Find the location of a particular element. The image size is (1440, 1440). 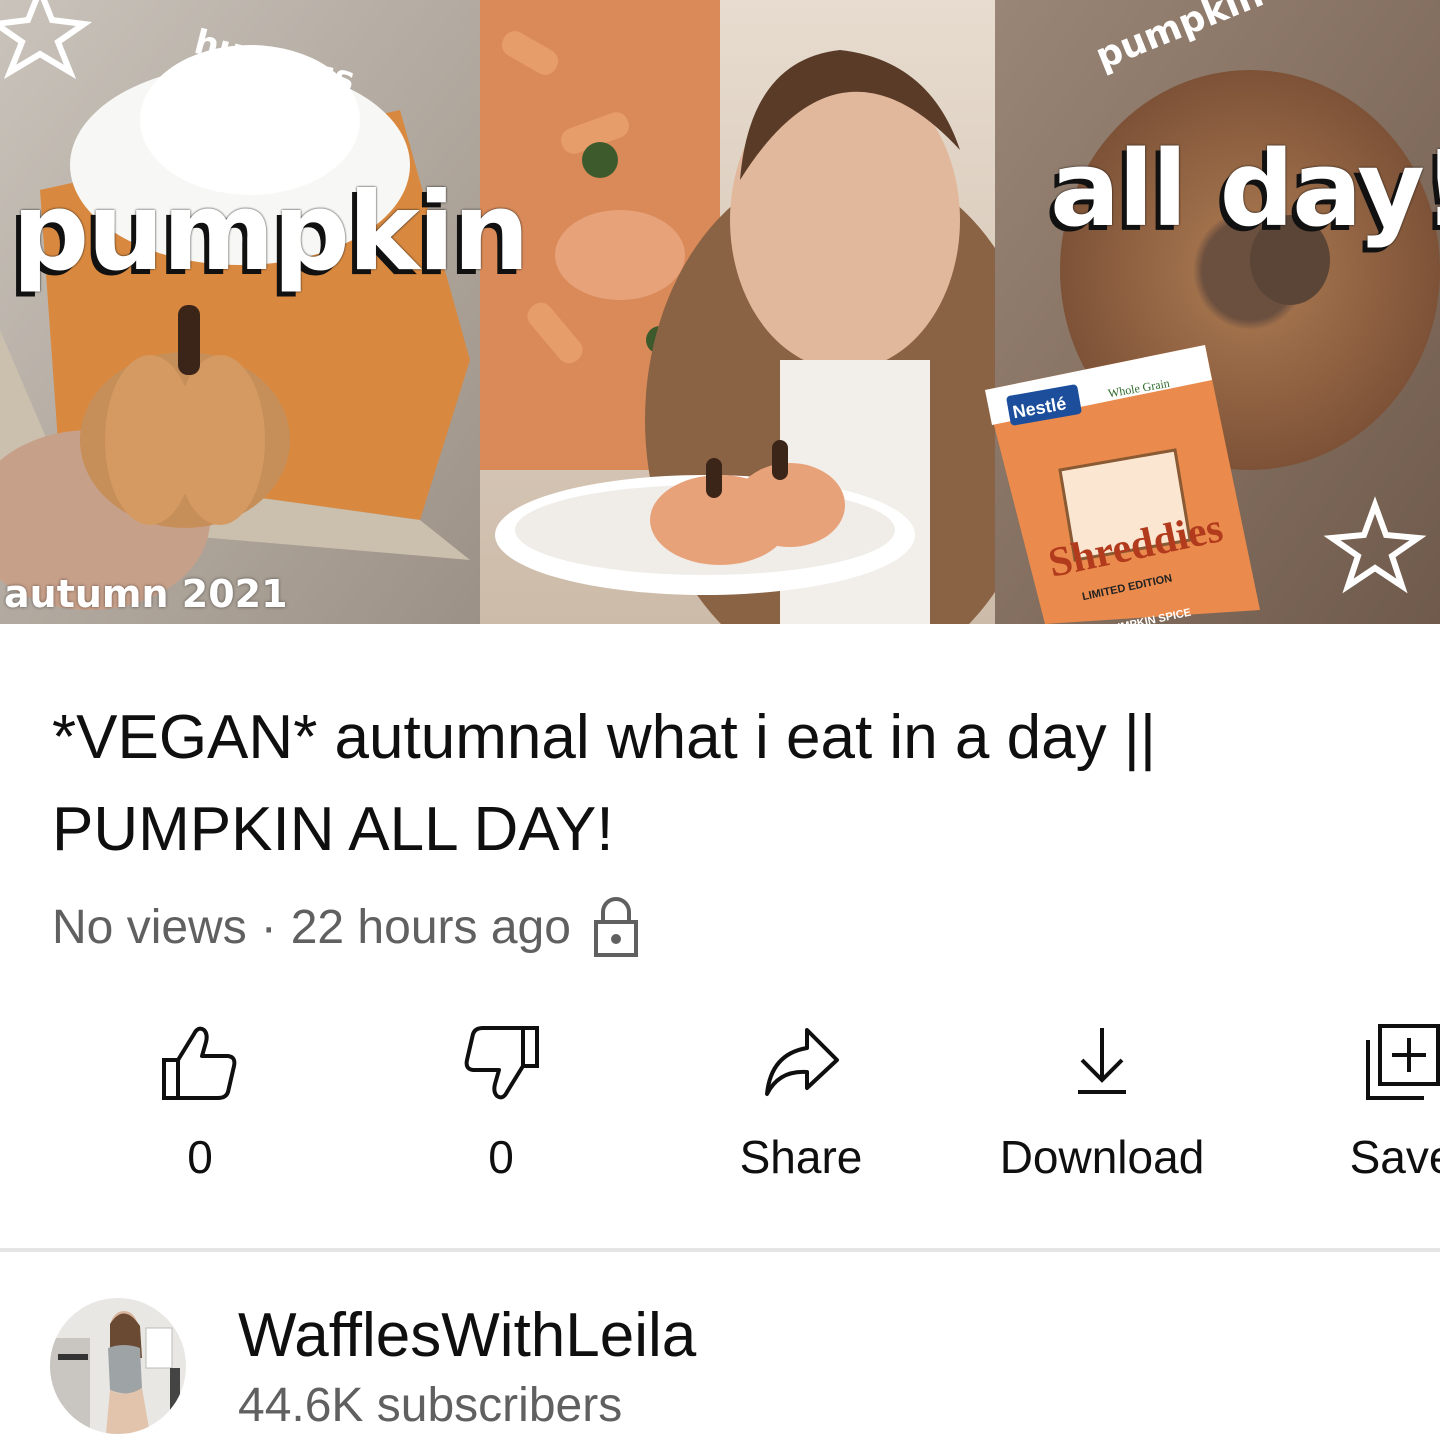

avatar-photo is located at coordinates (118, 1366).